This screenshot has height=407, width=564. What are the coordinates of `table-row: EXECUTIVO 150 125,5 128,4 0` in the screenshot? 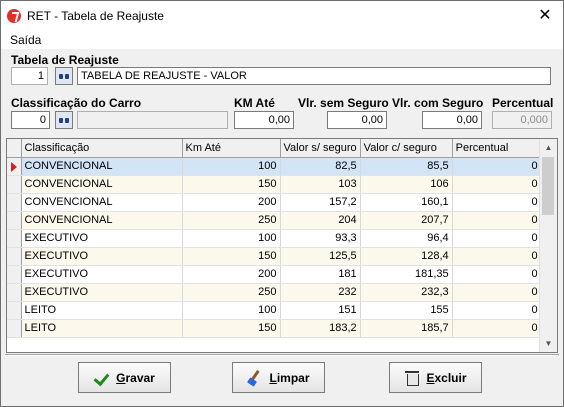 It's located at (274, 256).